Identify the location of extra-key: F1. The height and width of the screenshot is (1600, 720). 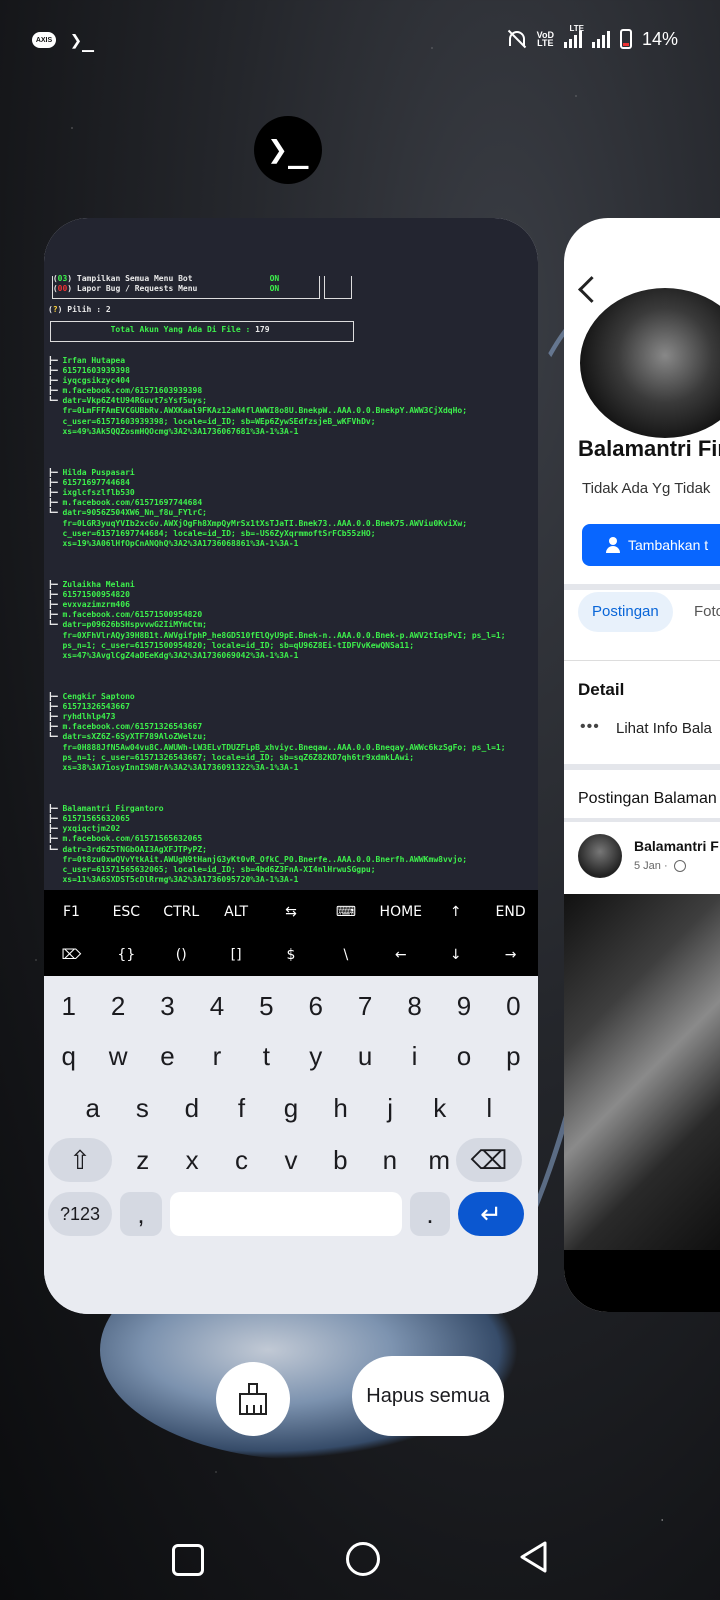
(71, 912).